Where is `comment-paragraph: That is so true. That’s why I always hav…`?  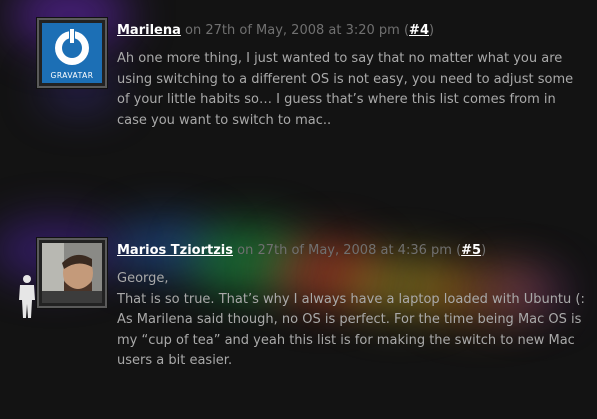 comment-paragraph: That is so true. That’s why I always hav… is located at coordinates (351, 299).